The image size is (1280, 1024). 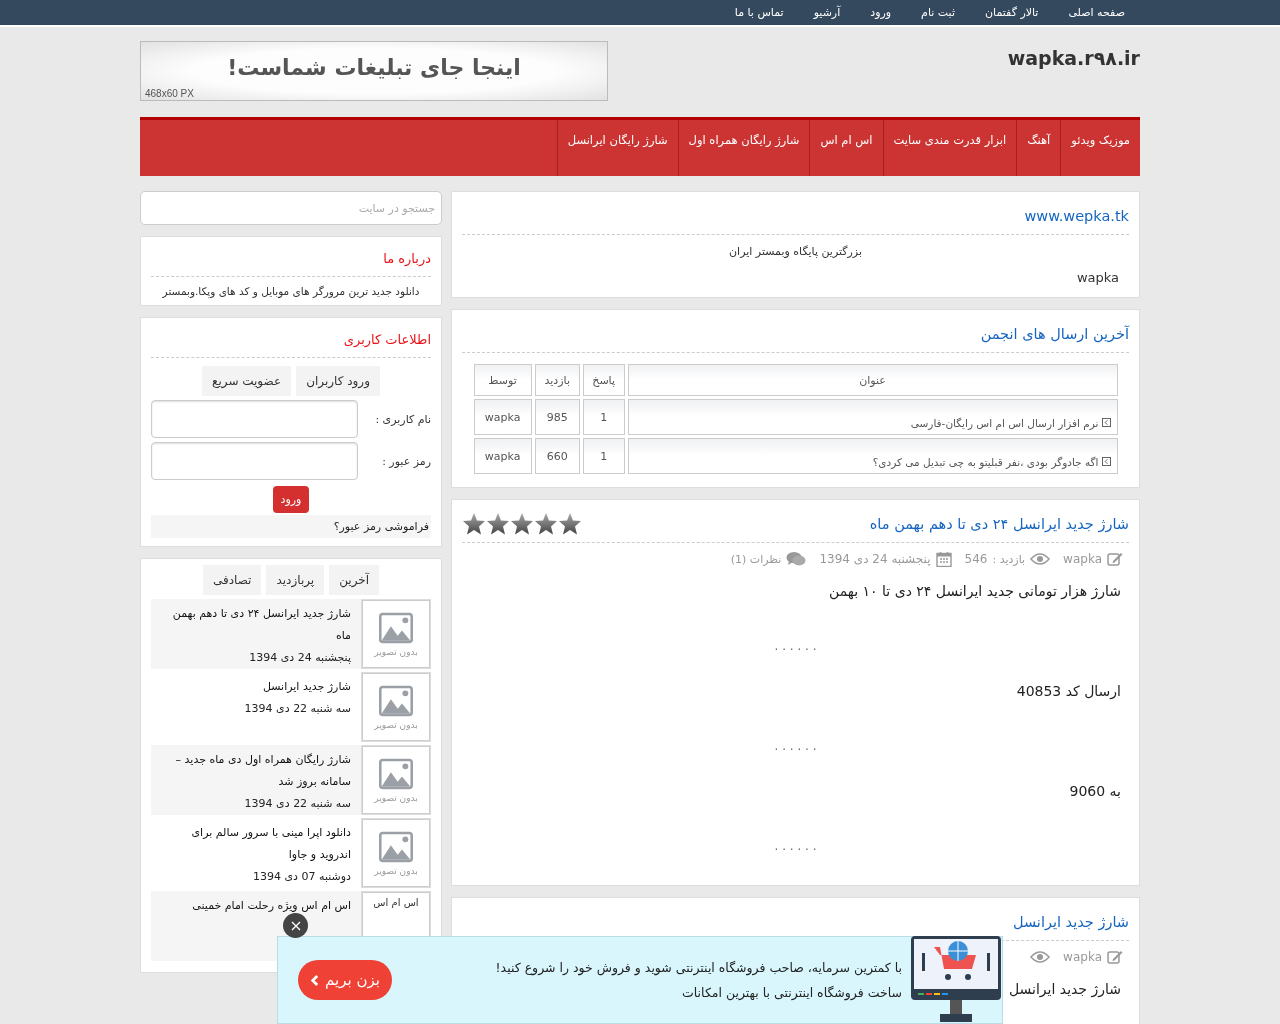 I want to click on close-icon, so click(x=295, y=925).